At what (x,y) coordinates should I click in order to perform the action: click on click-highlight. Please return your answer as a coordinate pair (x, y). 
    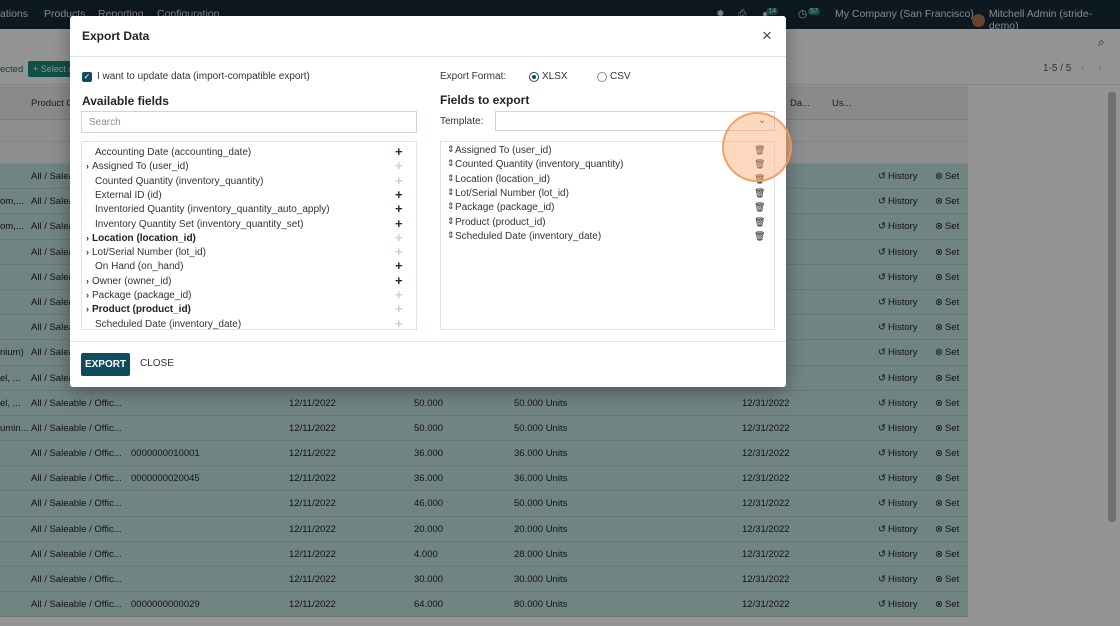
    Looking at the image, I should click on (757, 147).